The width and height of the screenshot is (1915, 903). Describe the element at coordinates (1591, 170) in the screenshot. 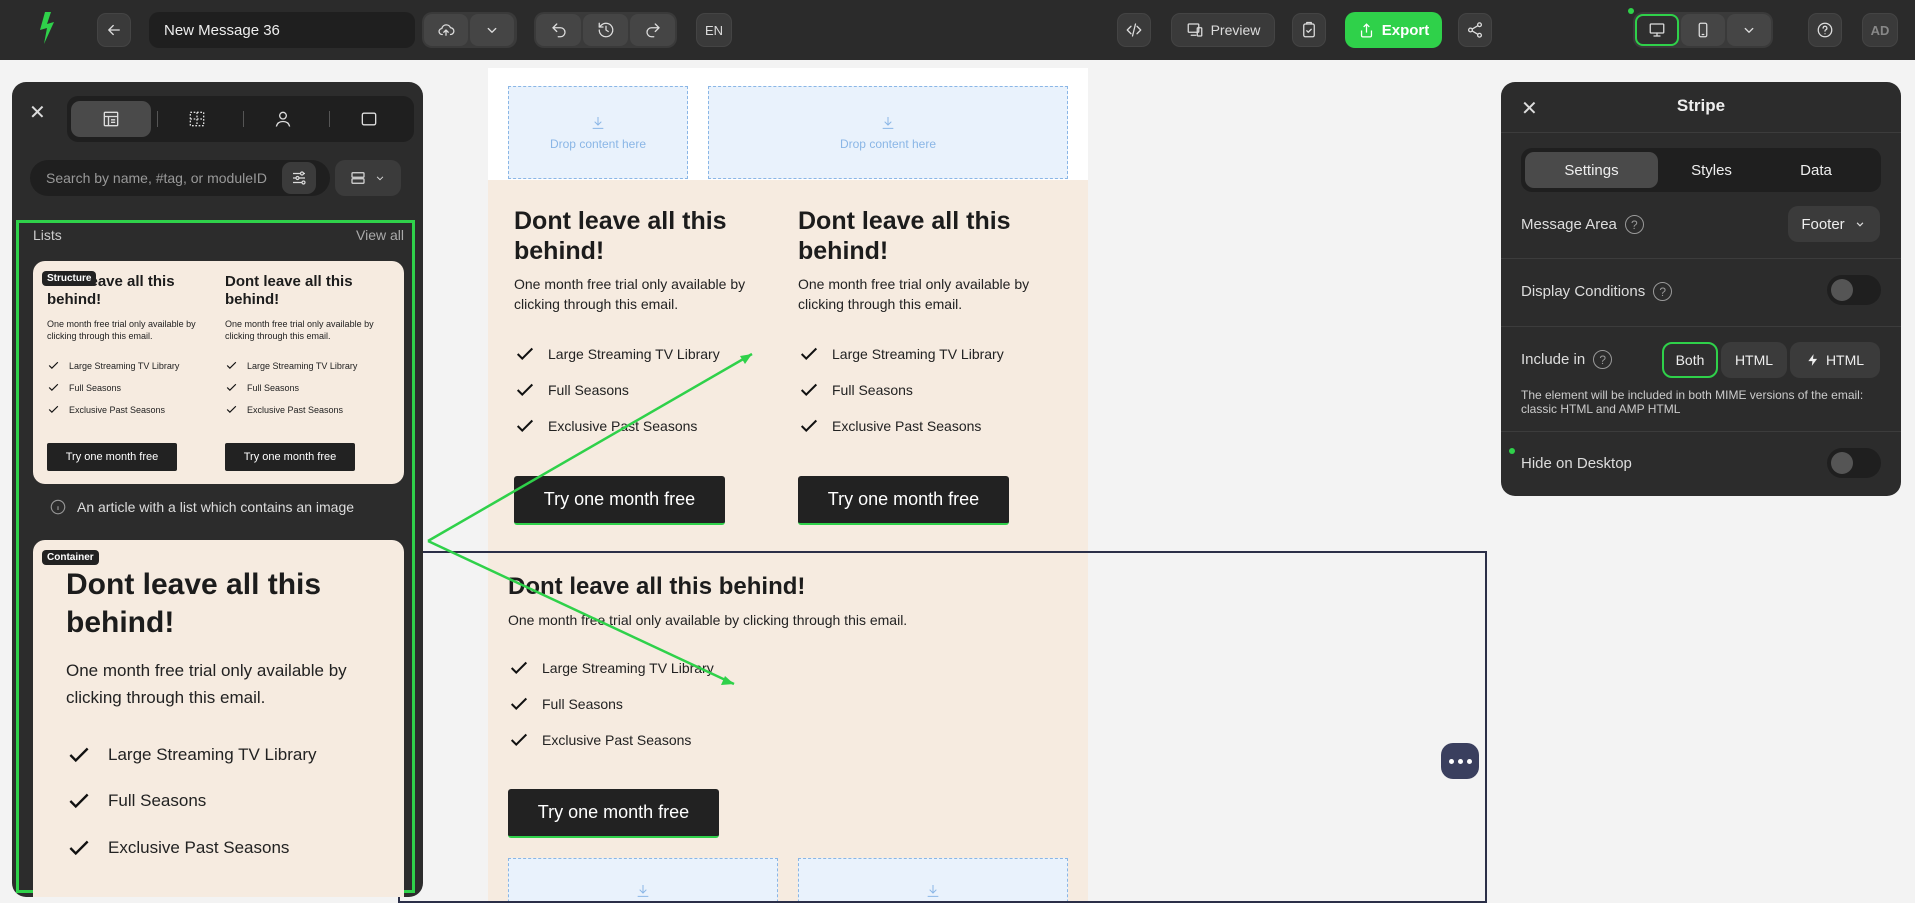

I see `tab-settings: Settings` at that location.